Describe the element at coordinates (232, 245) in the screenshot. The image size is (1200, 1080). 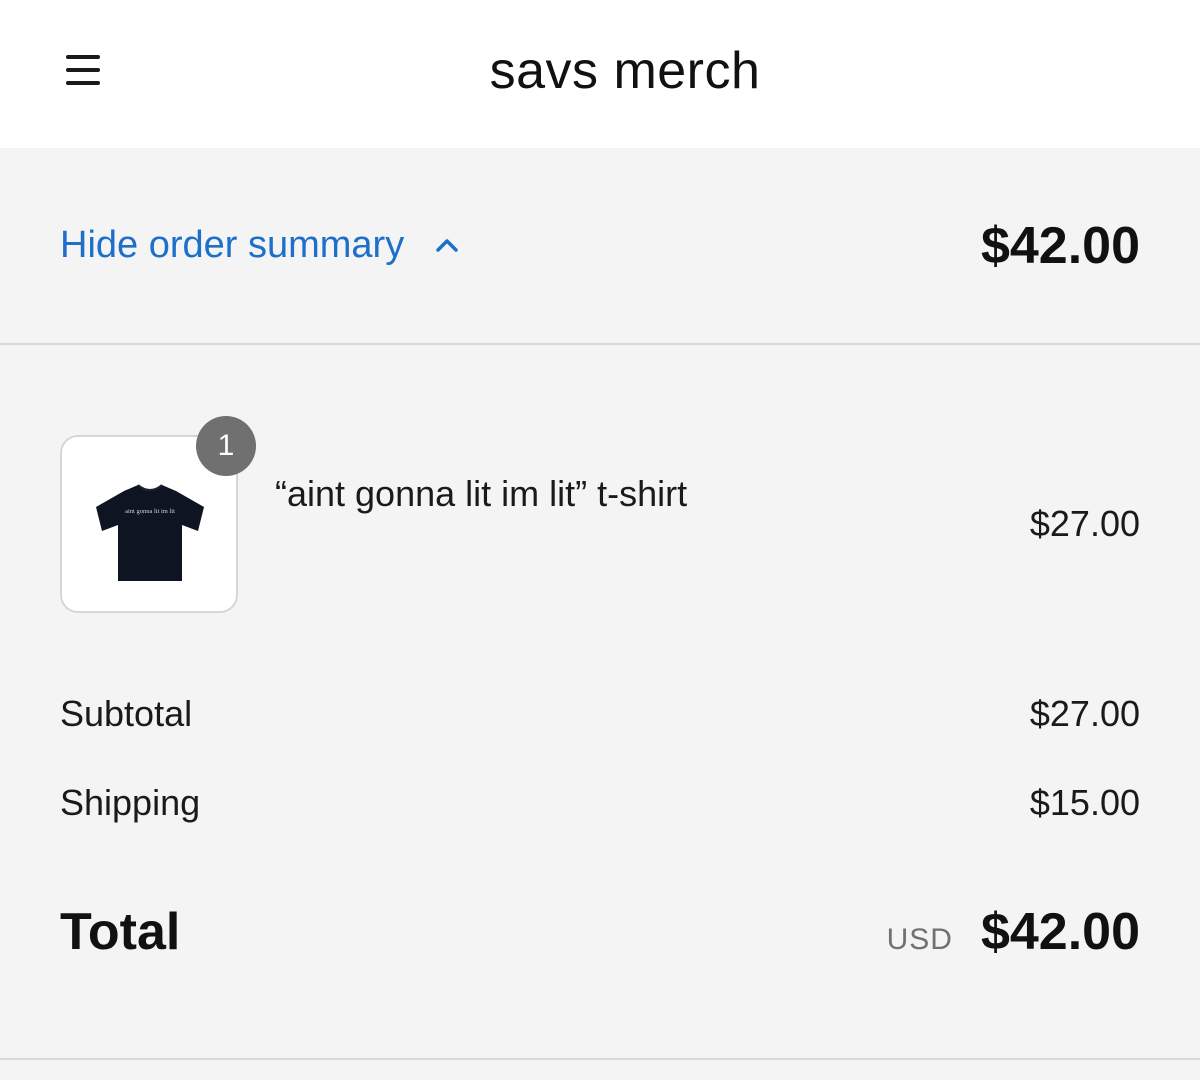
I see `order-summary-toggle-label: Hide order summary` at that location.